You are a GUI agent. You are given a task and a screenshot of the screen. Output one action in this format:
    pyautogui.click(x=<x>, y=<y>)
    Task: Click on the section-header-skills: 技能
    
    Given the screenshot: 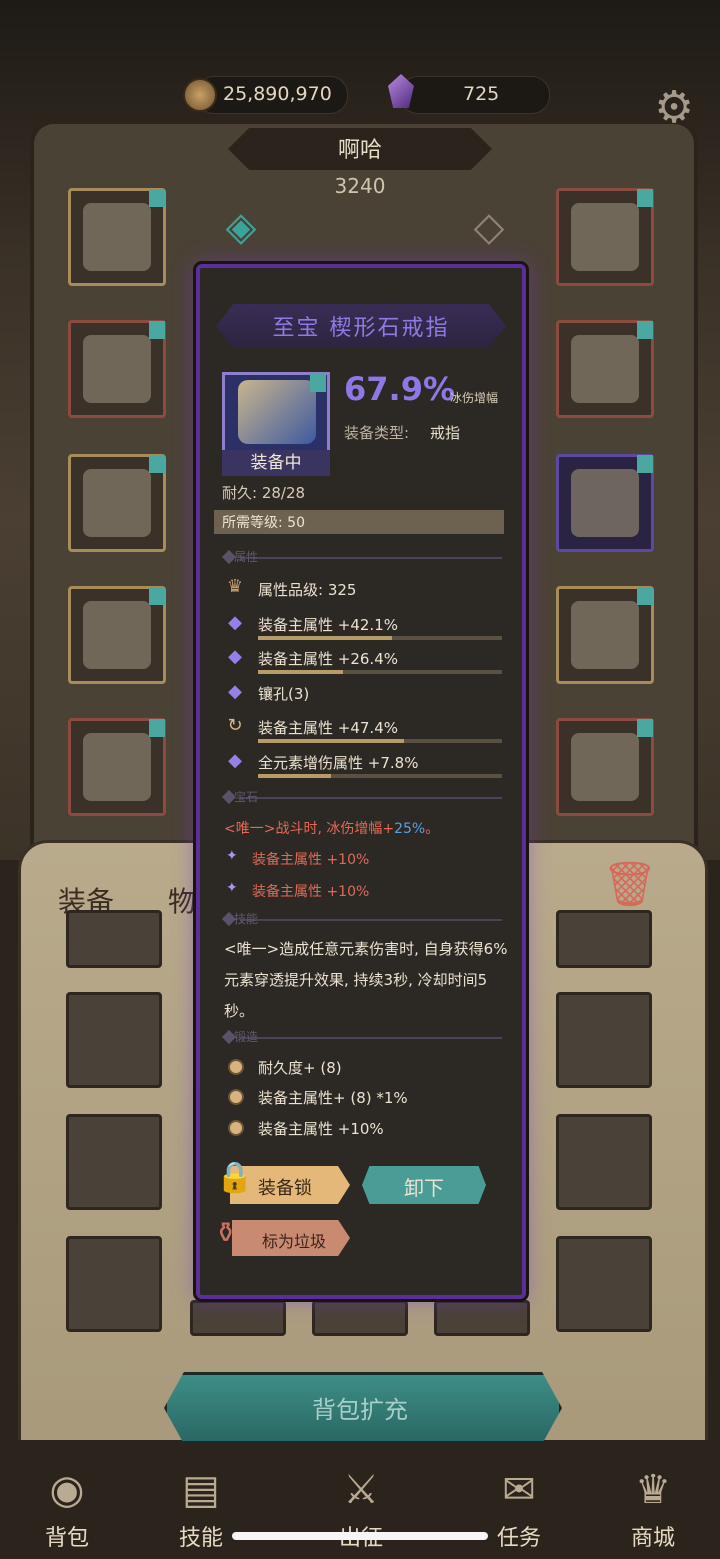 What is the action you would take?
    pyautogui.click(x=362, y=920)
    